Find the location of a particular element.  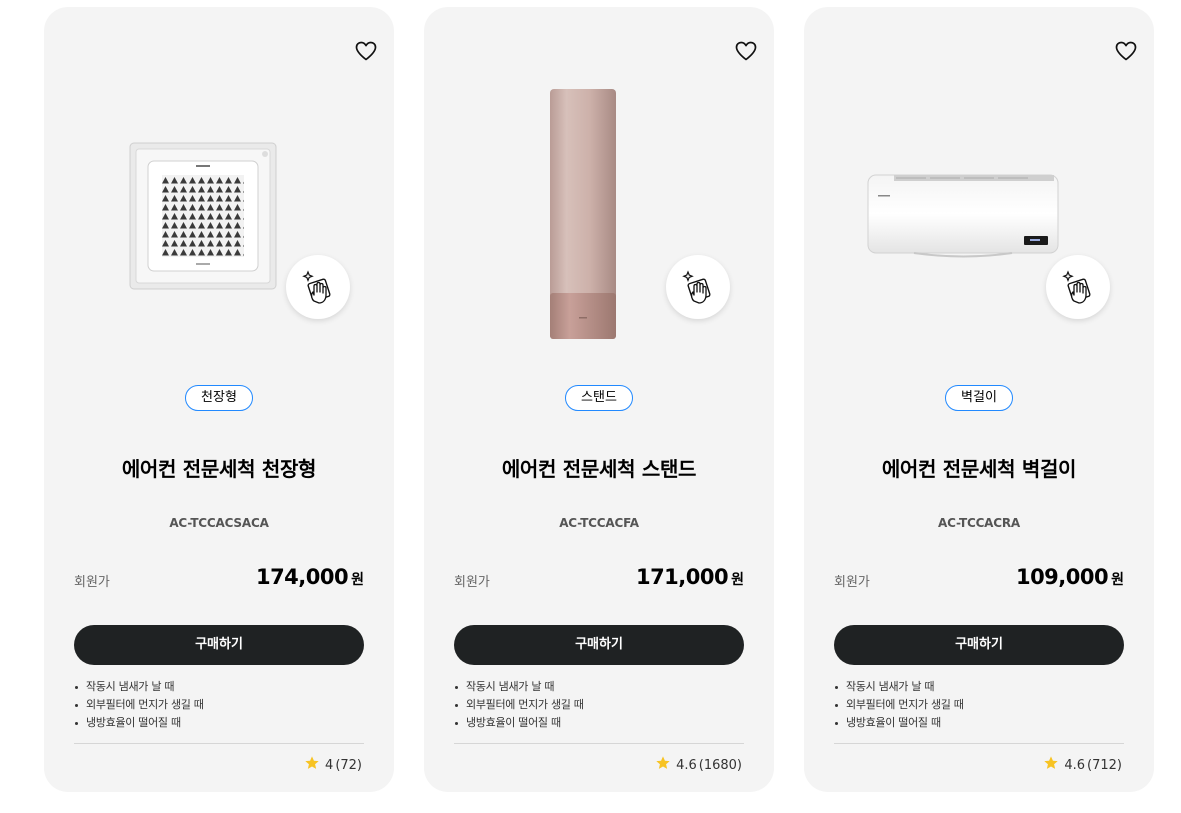

type-tag: 스탠드 is located at coordinates (599, 398).